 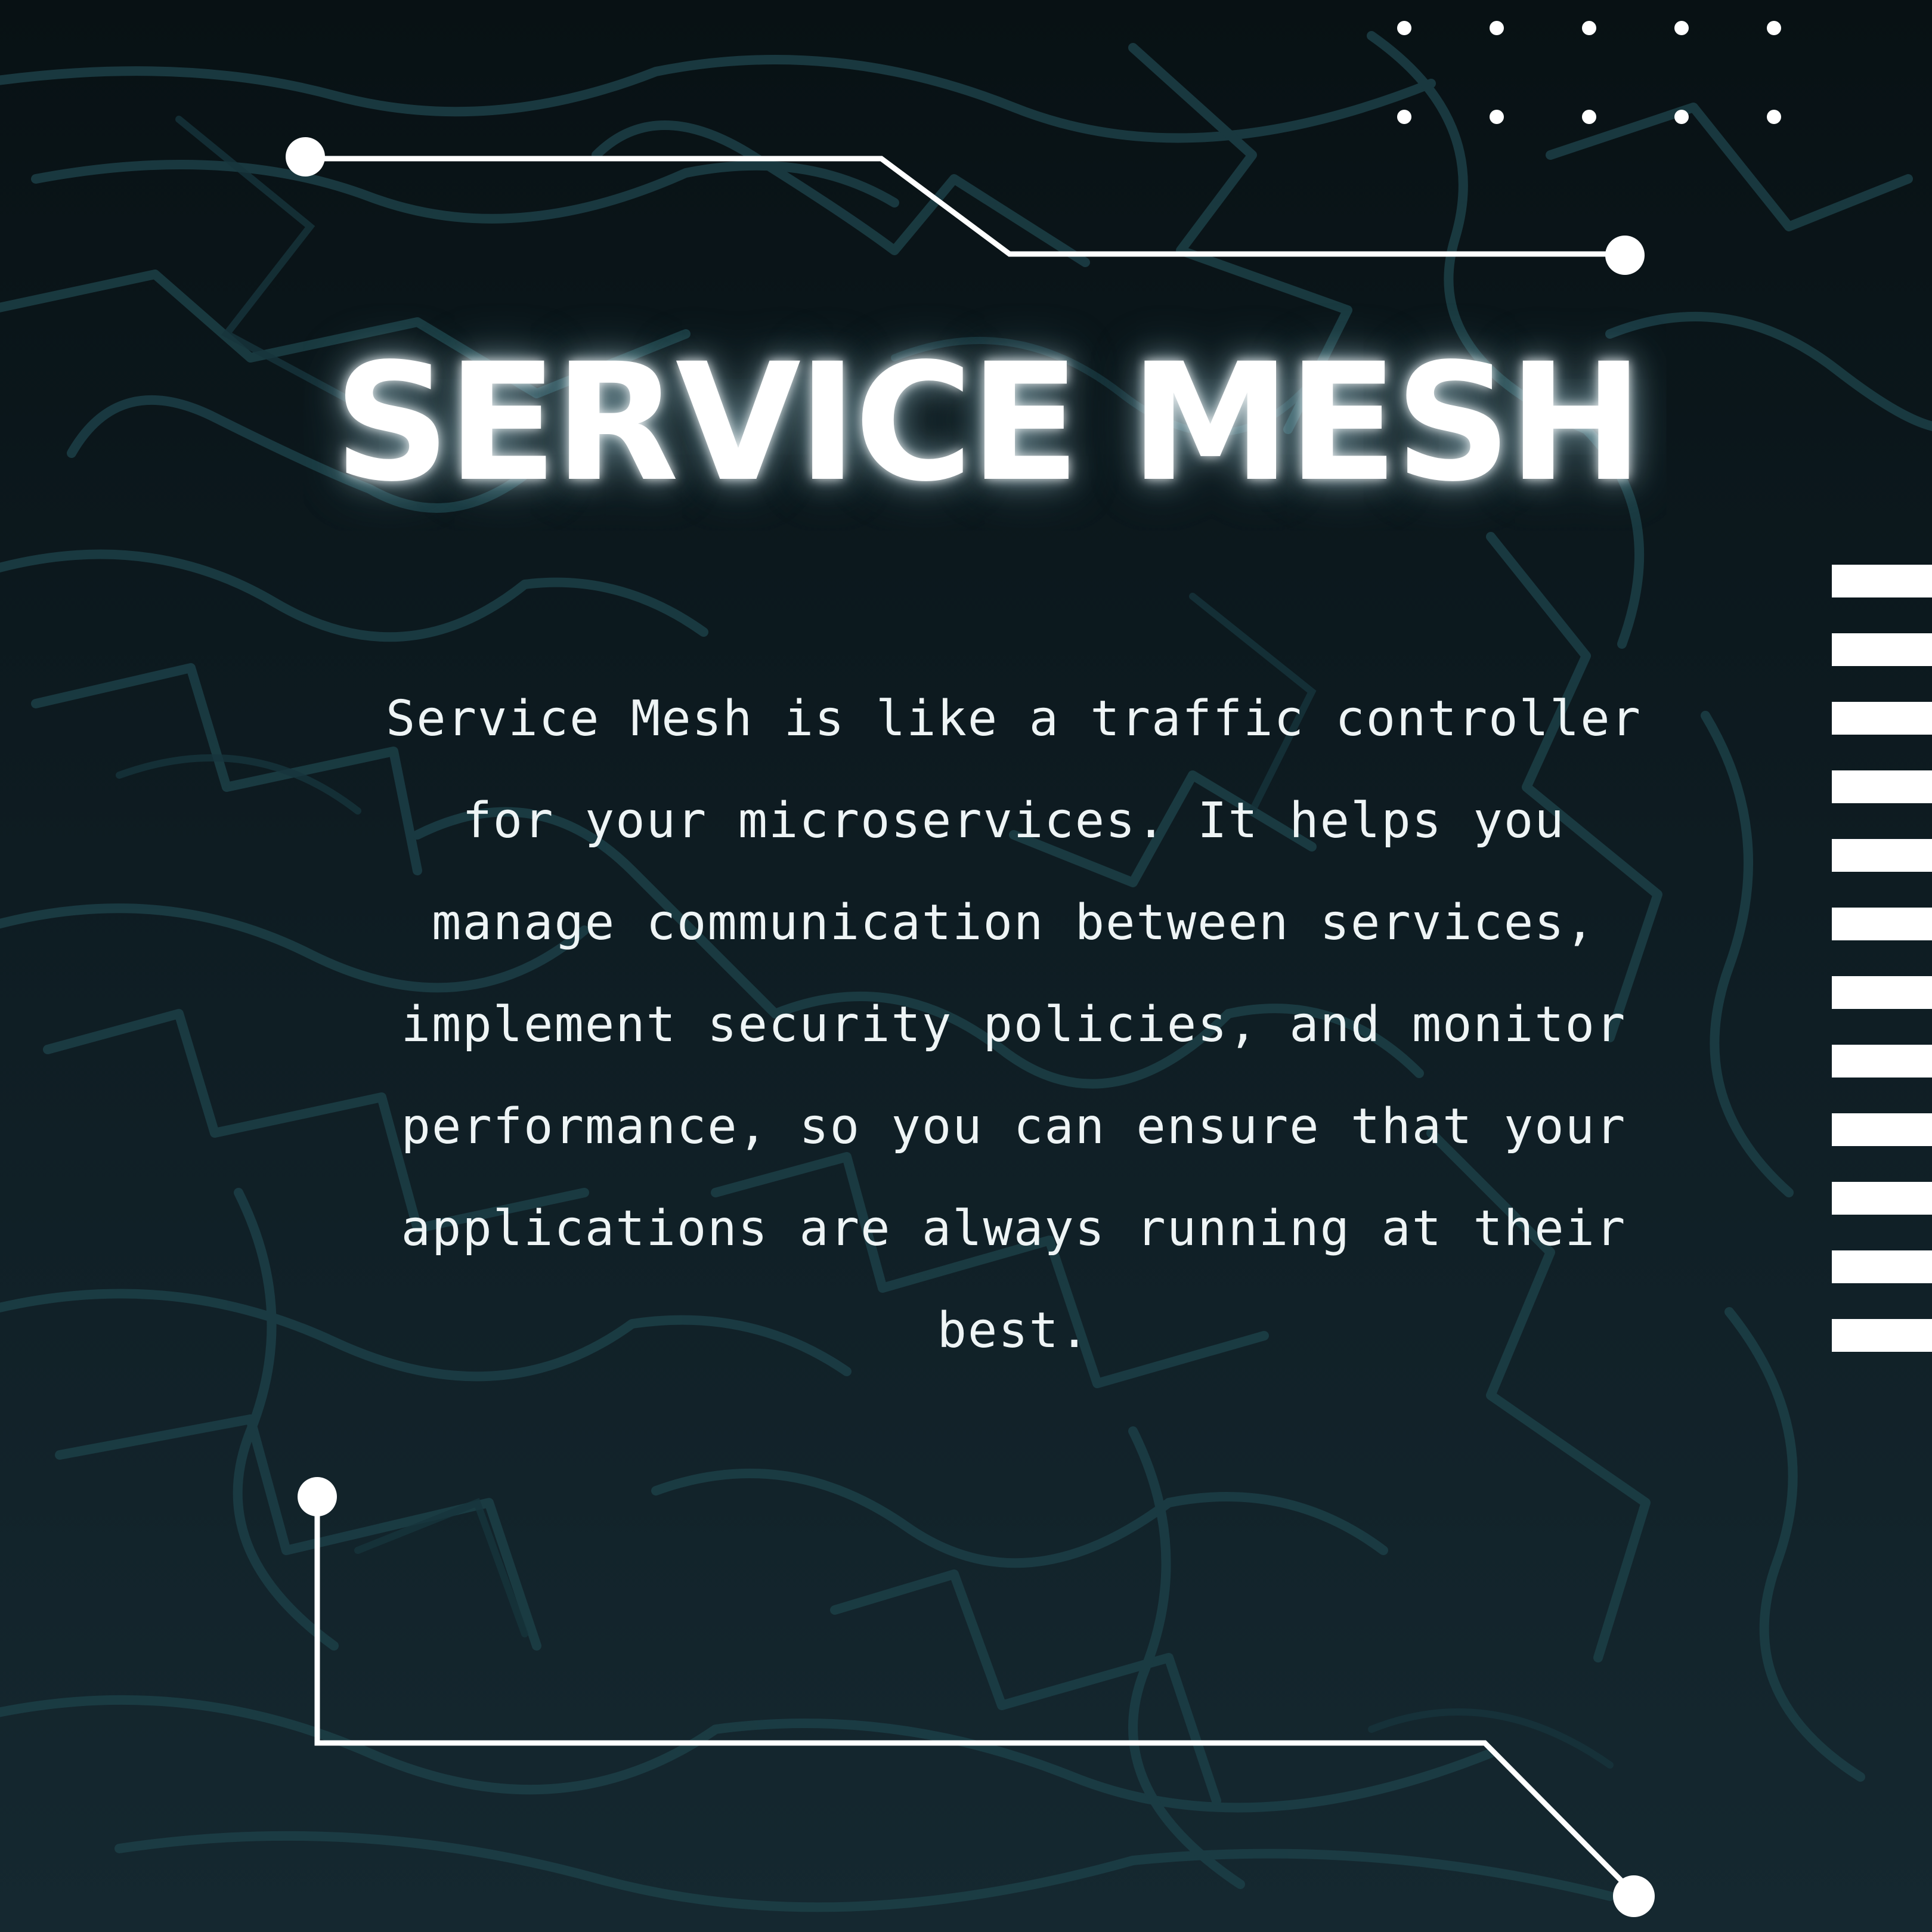 What do you see at coordinates (1589, 72) in the screenshot?
I see `dot-grid-icon` at bounding box center [1589, 72].